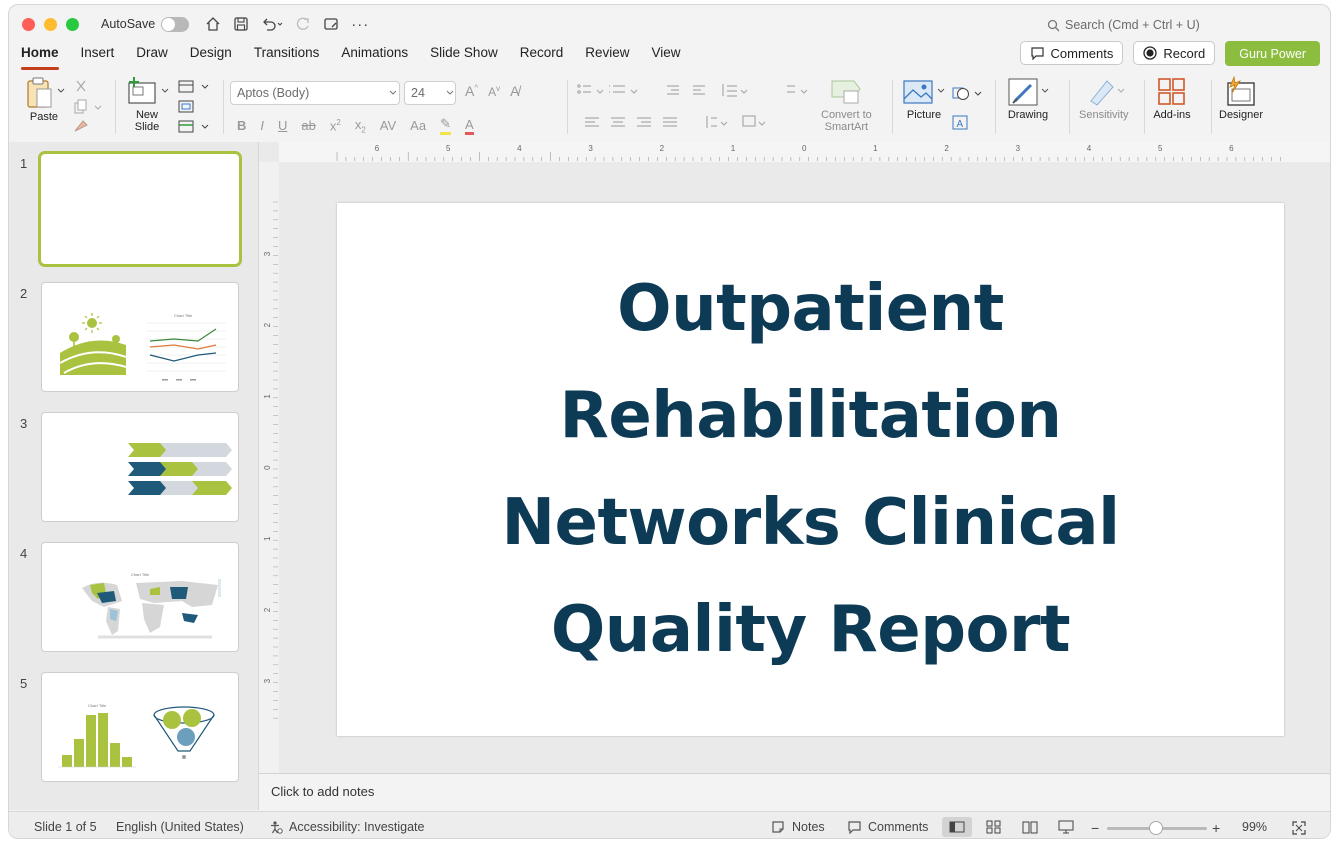 This screenshot has width=1337, height=843. I want to click on slide-thumbnail-4: Chart Title, so click(140, 597).